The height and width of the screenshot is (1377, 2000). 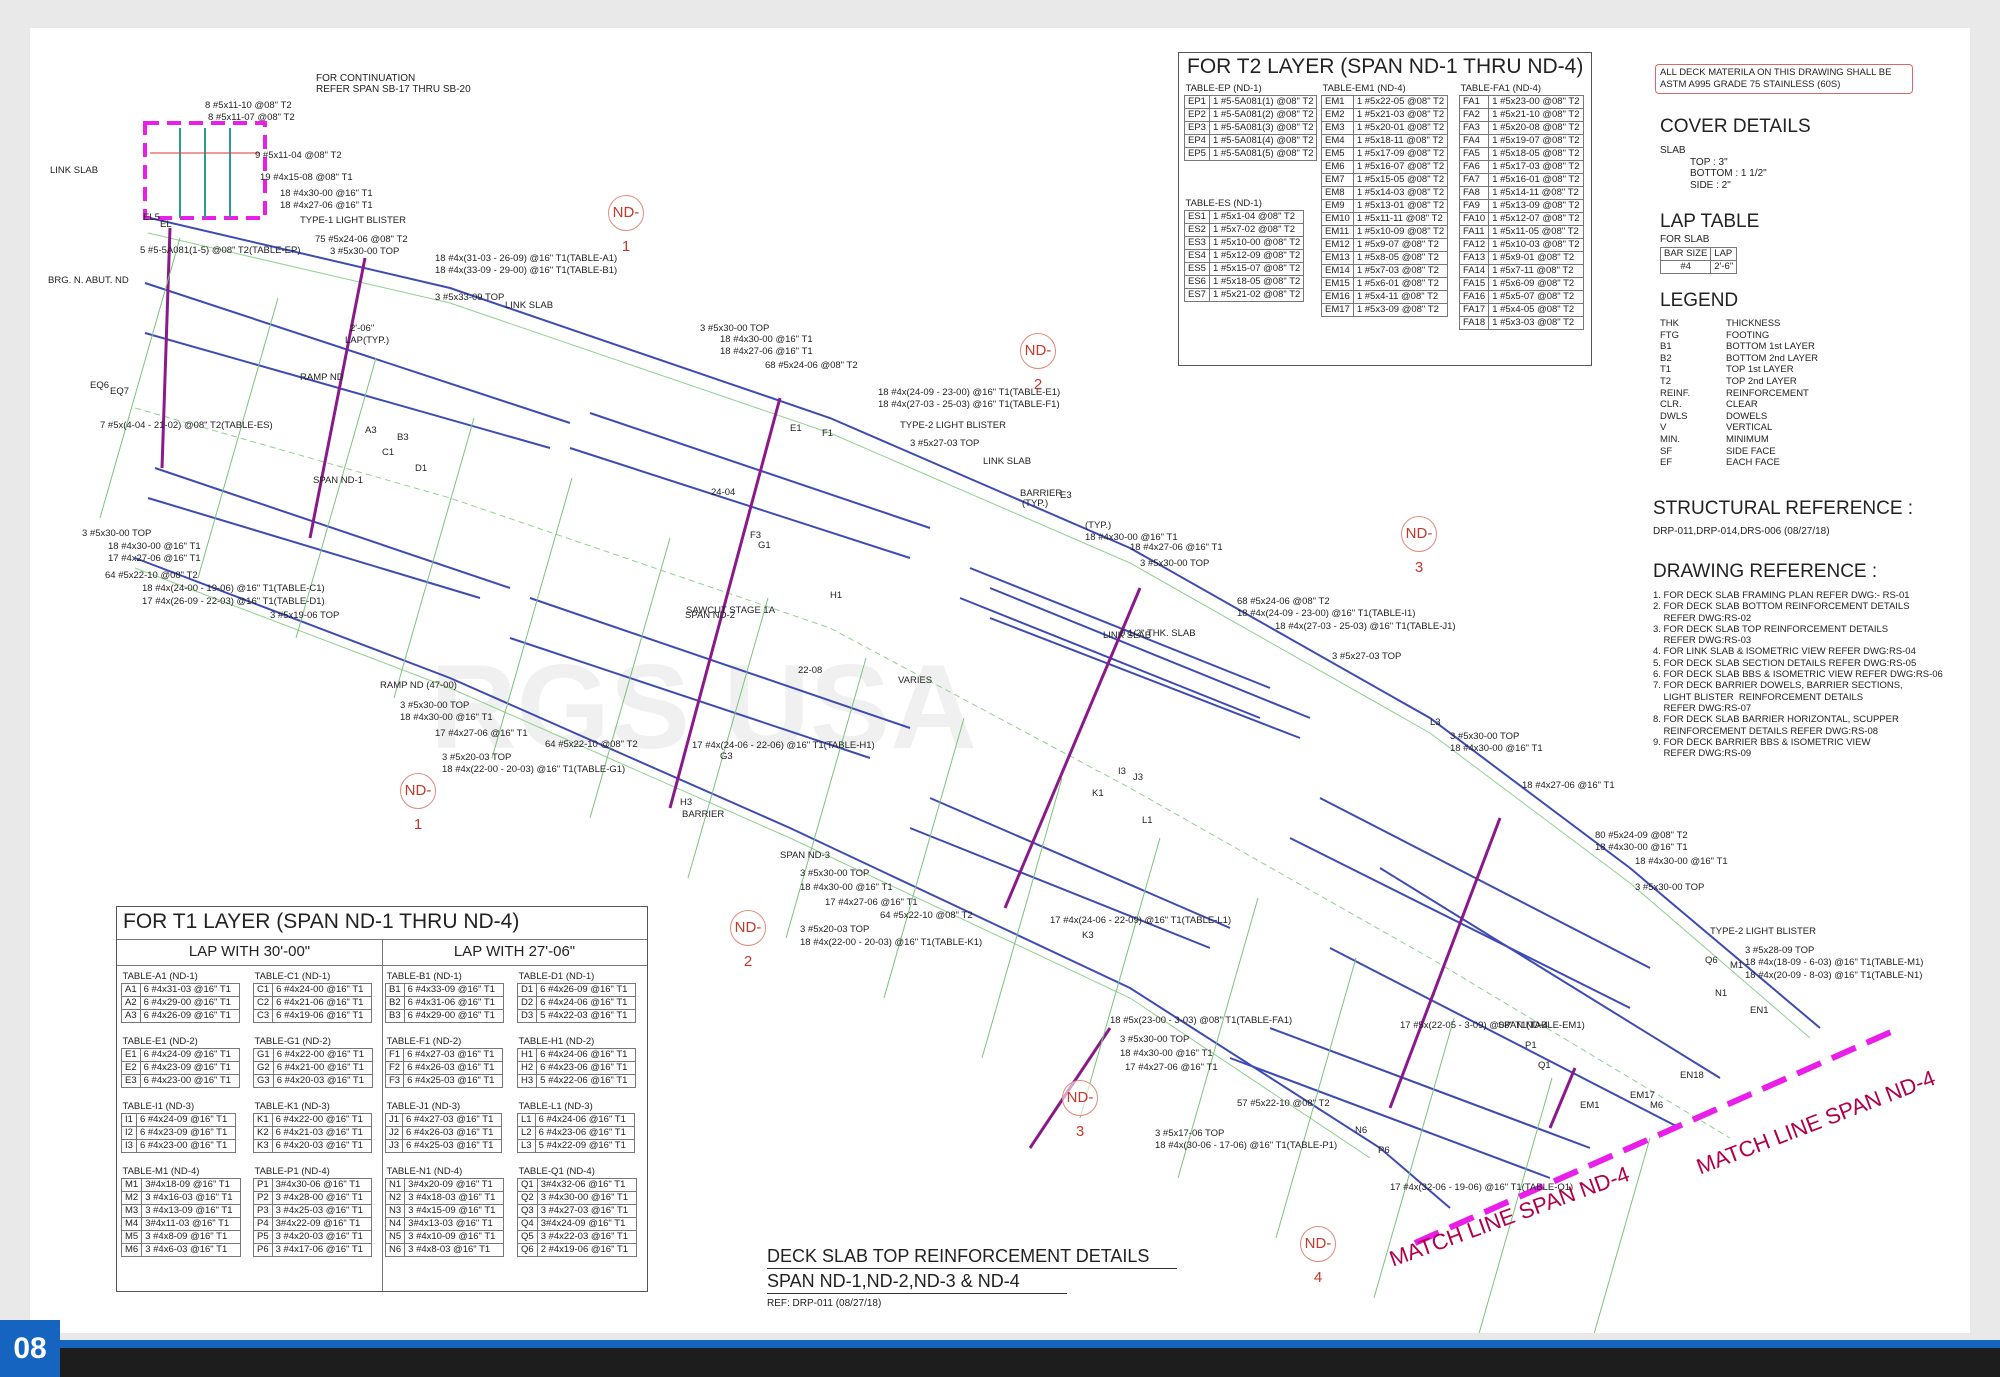 What do you see at coordinates (1750, 84) in the screenshot?
I see `material-note-line-2: ASTM A995 GRADE 75 STAINLESS (60S)` at bounding box center [1750, 84].